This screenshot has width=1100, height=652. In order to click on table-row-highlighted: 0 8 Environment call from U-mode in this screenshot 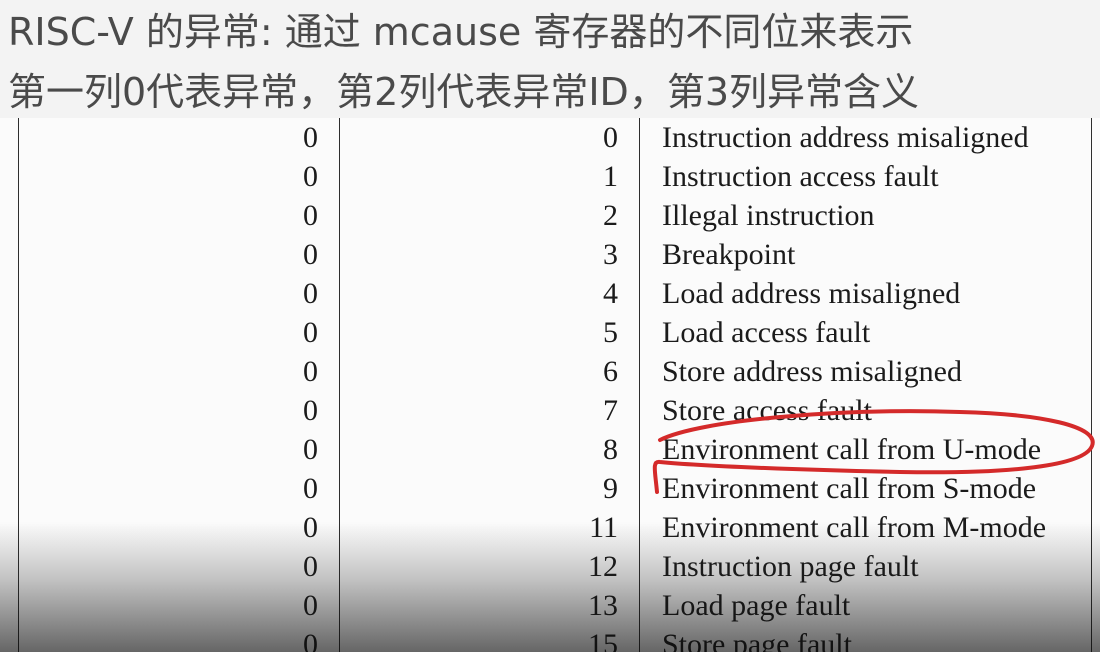, I will do `click(554, 450)`.